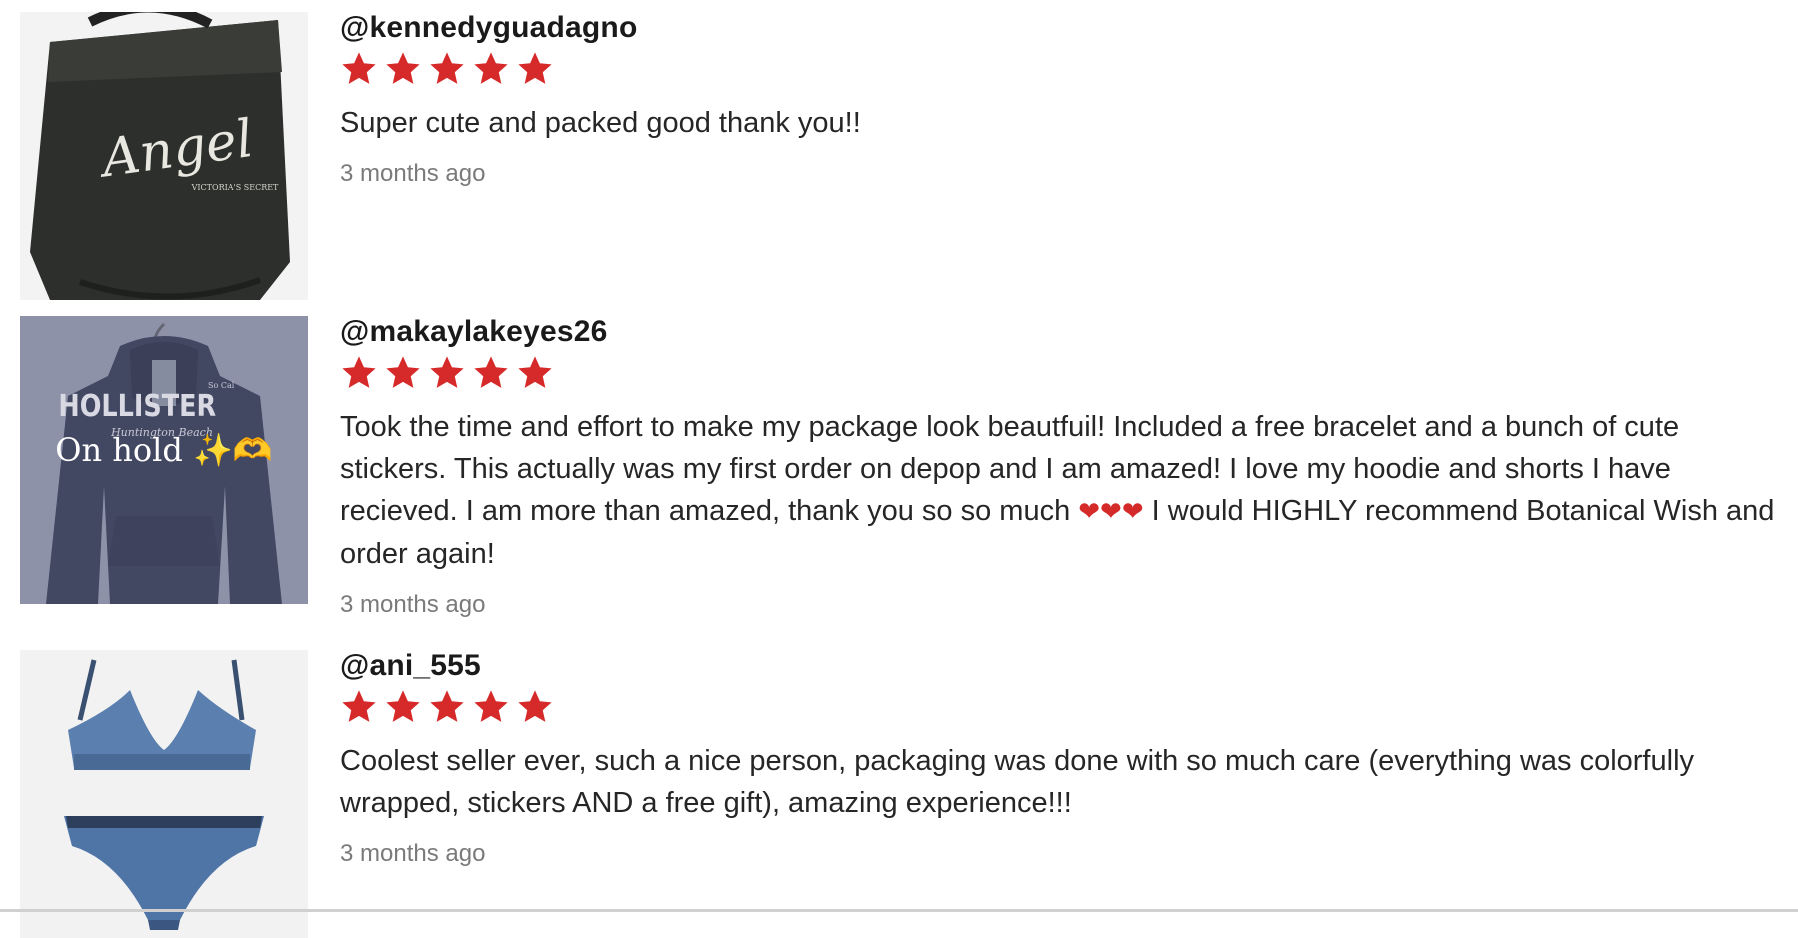 This screenshot has width=1798, height=938. I want to click on thumbnail-brand: VICTORIA'S SECRET, so click(235, 187).